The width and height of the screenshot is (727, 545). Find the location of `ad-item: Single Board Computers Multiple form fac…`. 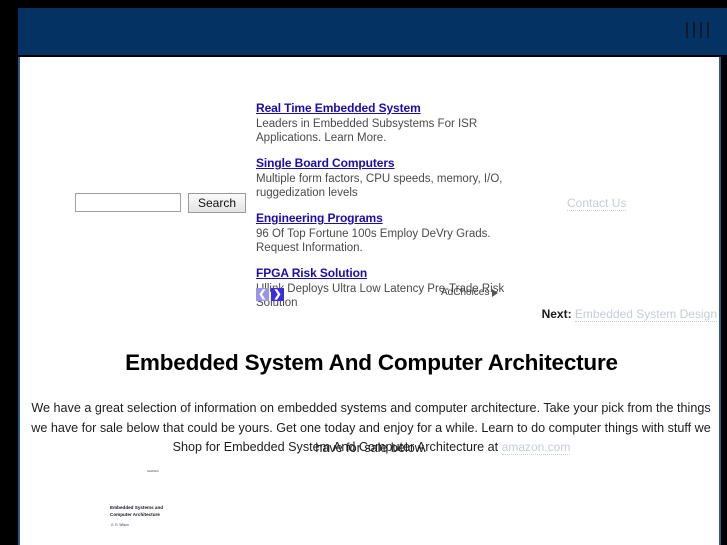

ad-item: Single Board Computers Multiple form fac… is located at coordinates (381, 178).